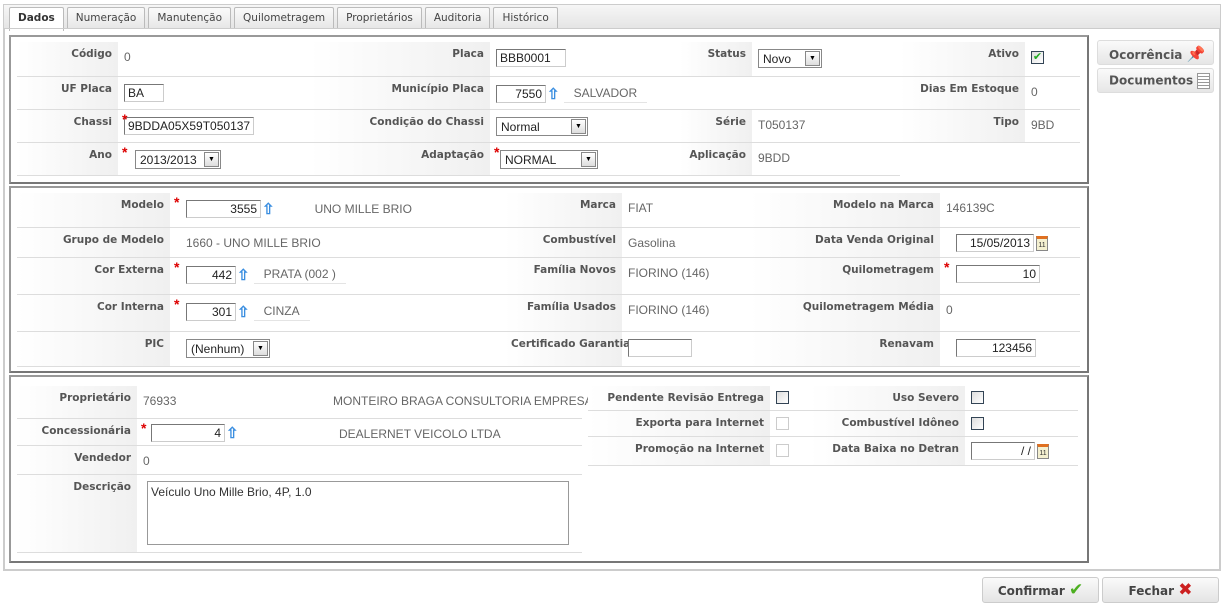  I want to click on data-baixa-detran-label: Data Baixa no Detran, so click(887, 451).